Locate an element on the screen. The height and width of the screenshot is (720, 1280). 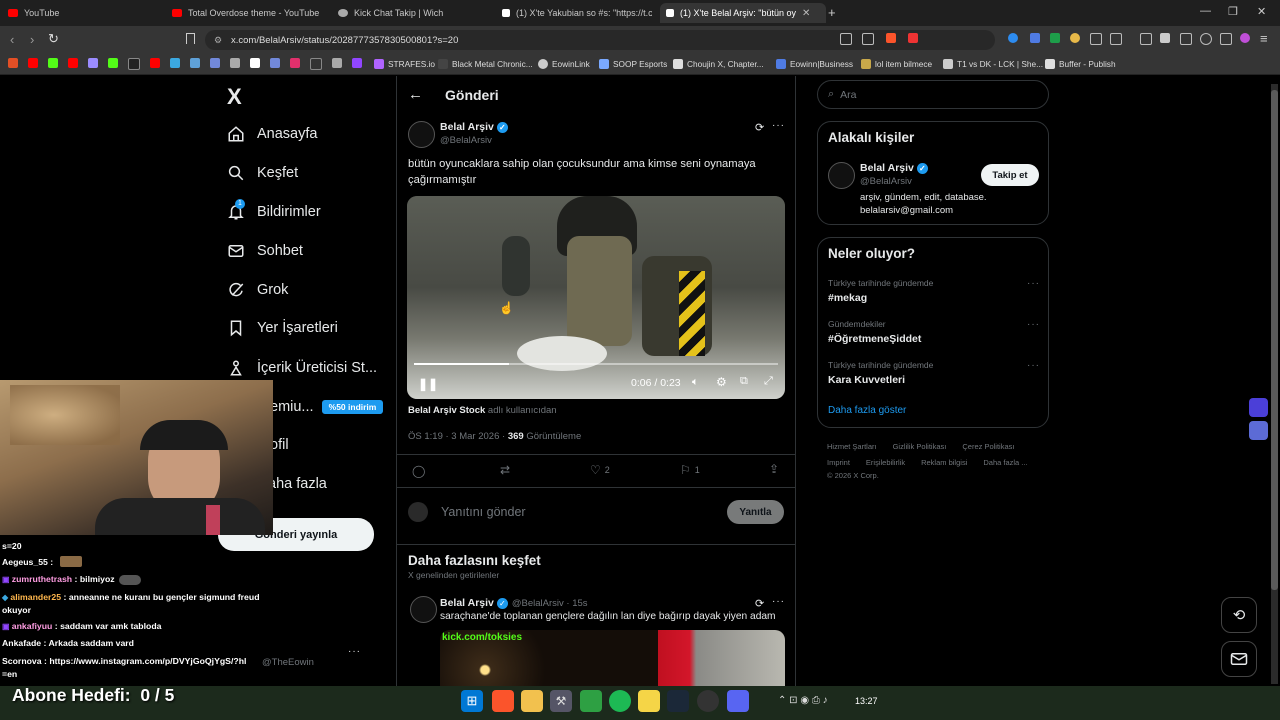
show-more-link: Daha fazla göster is located at coordinates (867, 410).